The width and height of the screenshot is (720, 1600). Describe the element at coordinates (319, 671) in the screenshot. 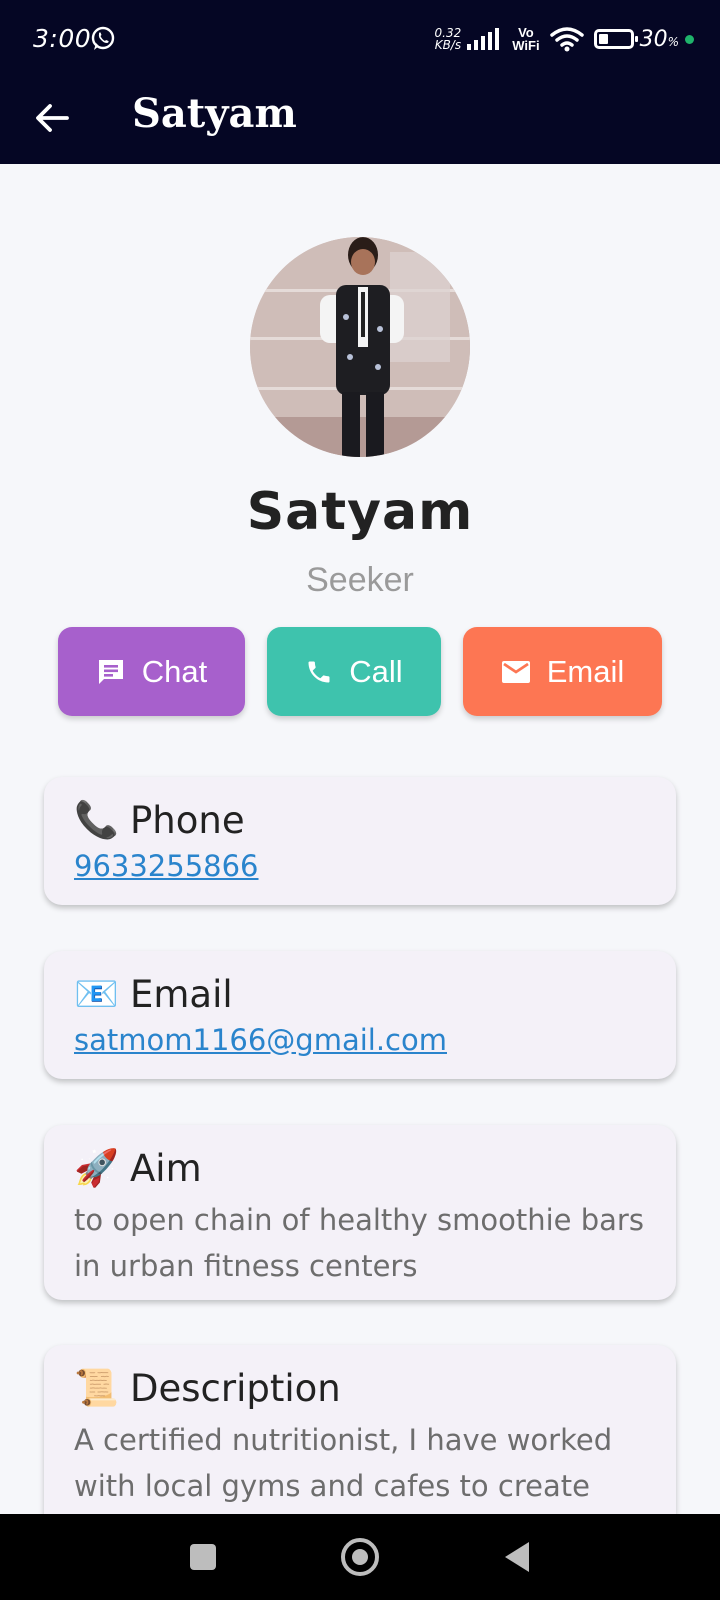

I see `phone-icon` at that location.